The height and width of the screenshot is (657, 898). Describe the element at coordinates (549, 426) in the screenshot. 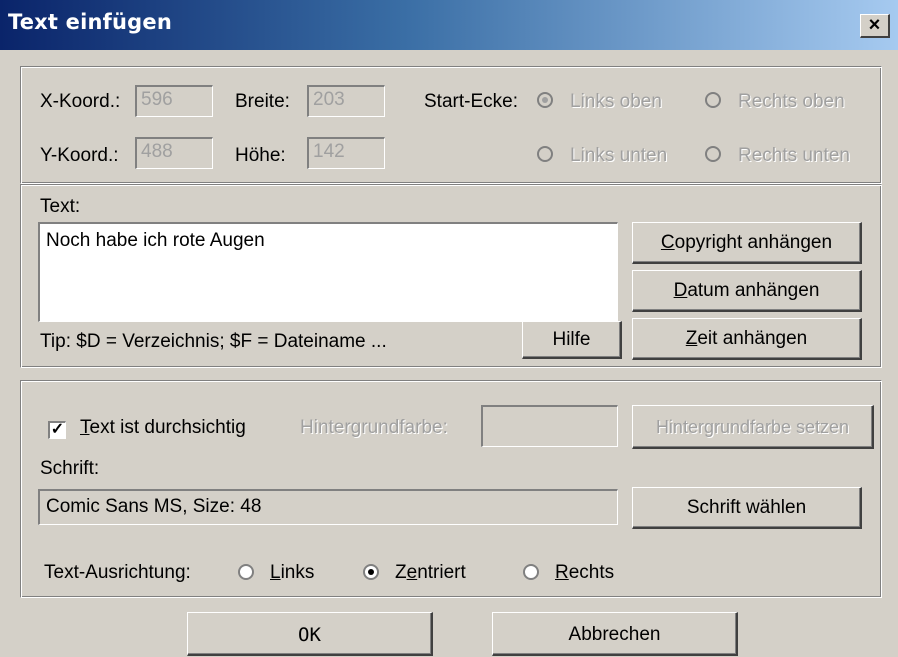

I see `bg-color-field` at that location.